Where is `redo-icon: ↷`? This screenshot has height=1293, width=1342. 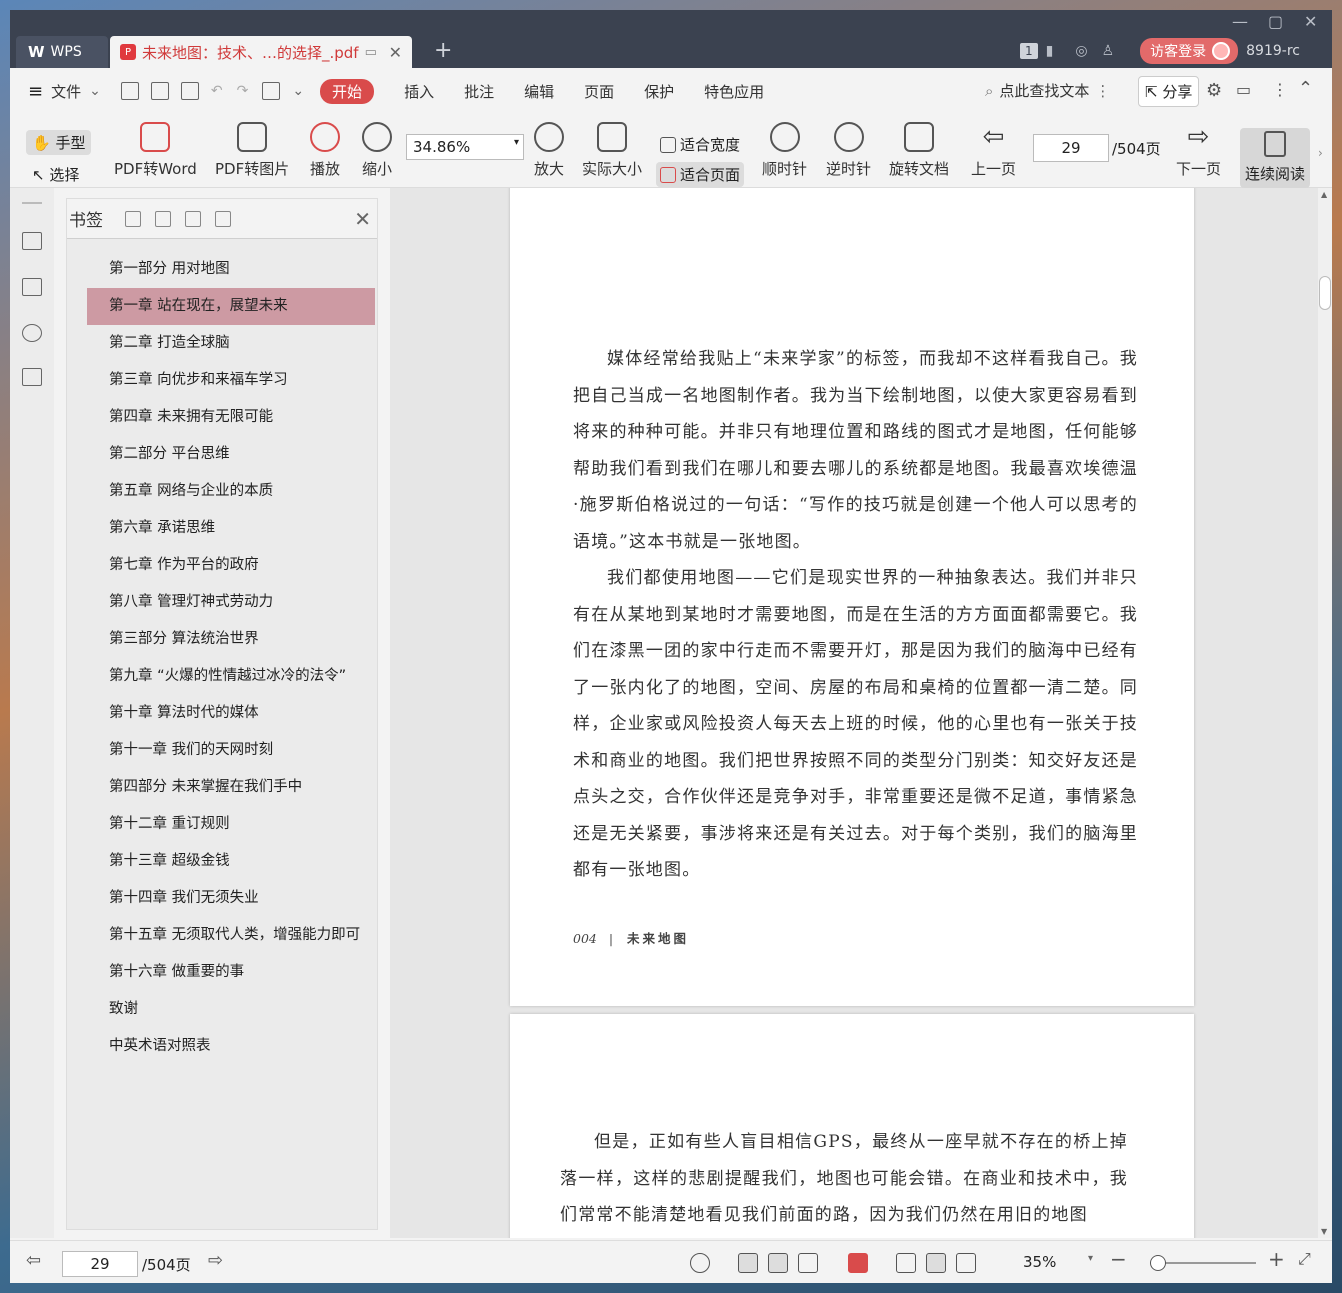
redo-icon: ↷ is located at coordinates (243, 91).